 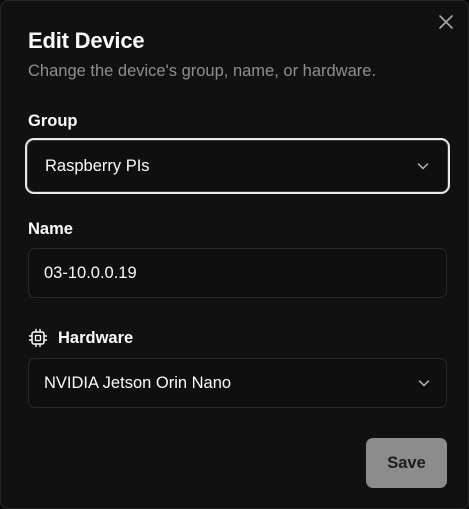 What do you see at coordinates (237, 166) in the screenshot?
I see `group-select: Raspberry PIs` at bounding box center [237, 166].